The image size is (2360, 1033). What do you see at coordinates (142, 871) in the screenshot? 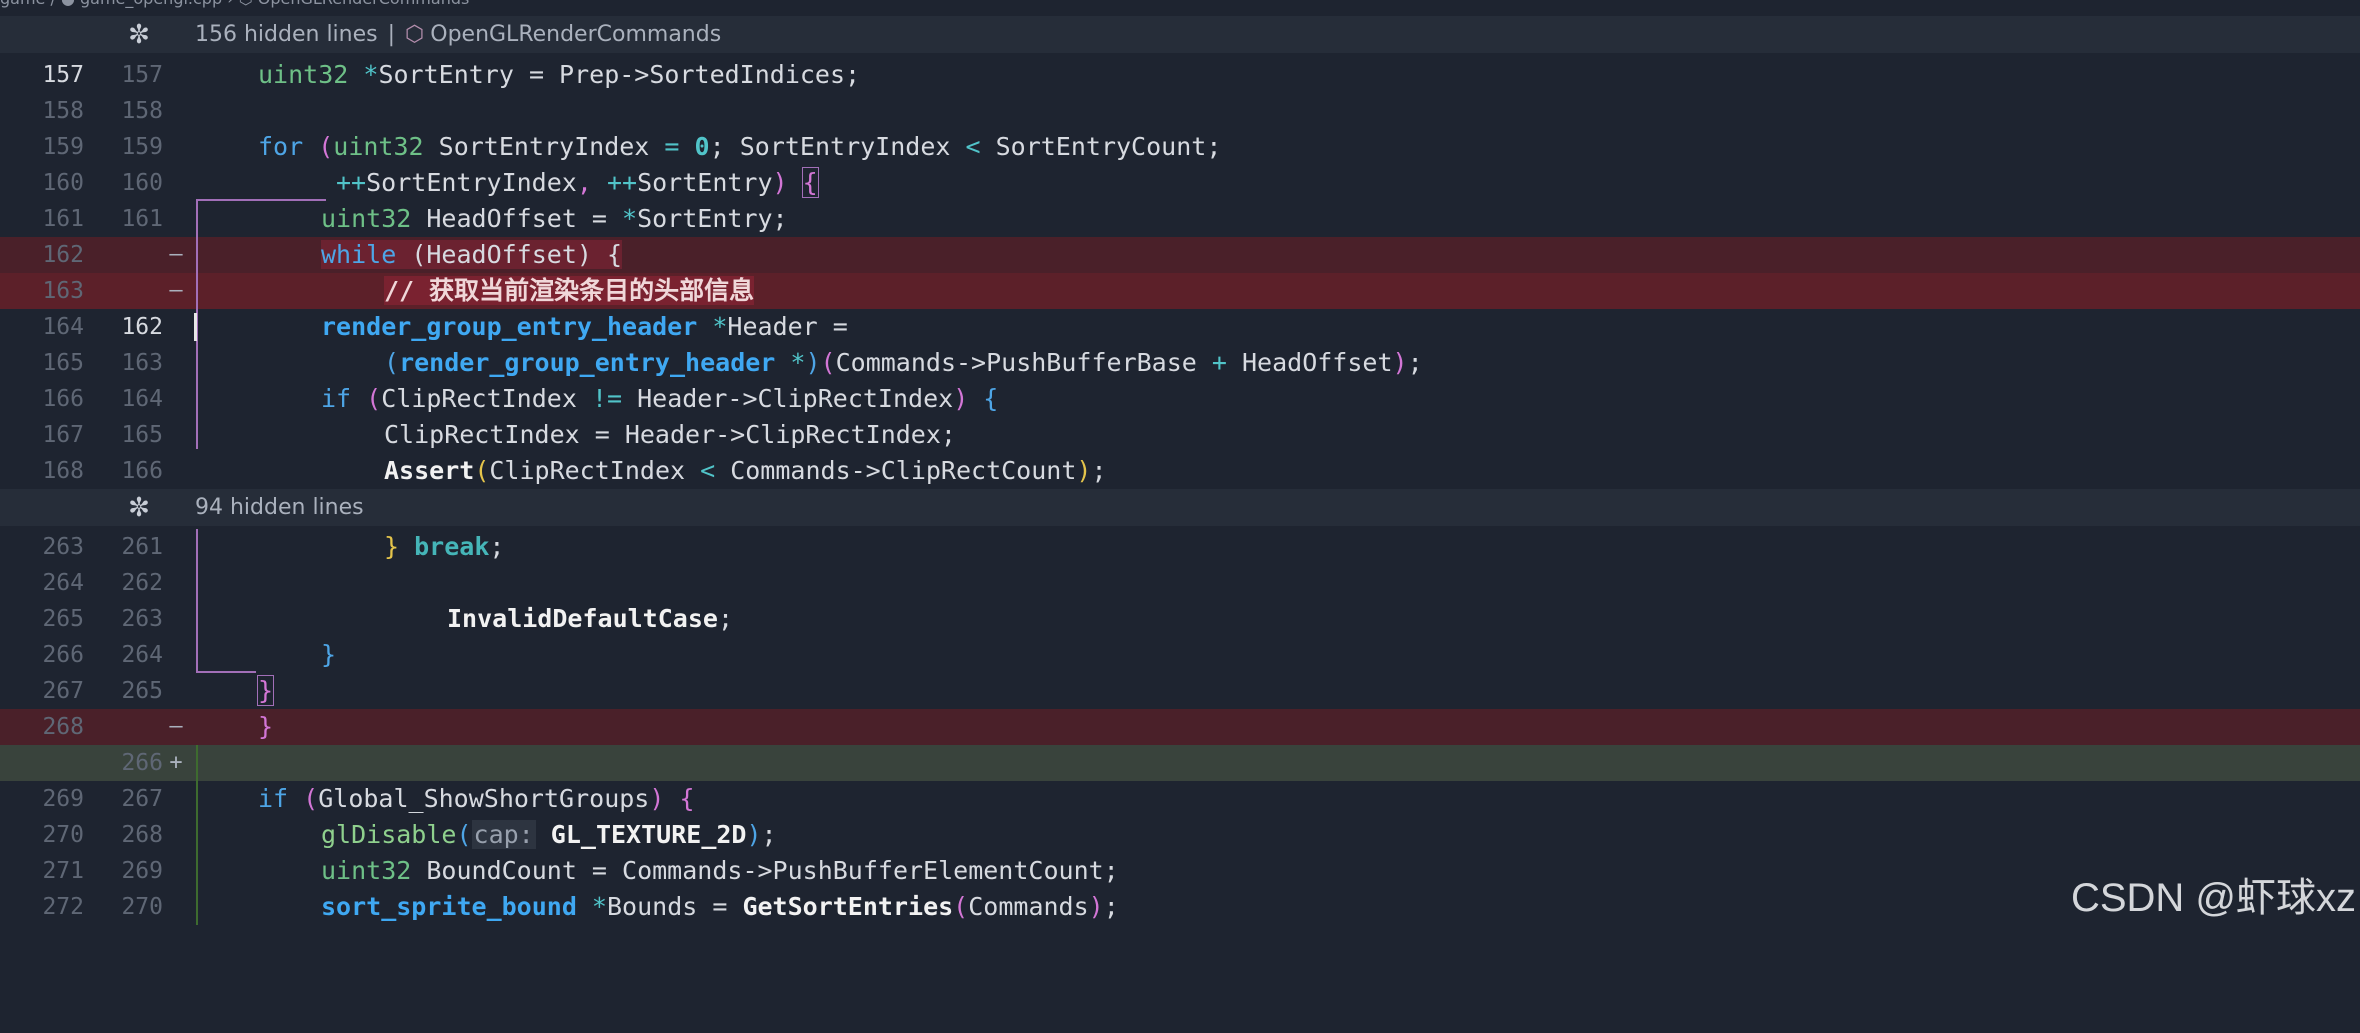
I see `new-line-number: 269` at bounding box center [142, 871].